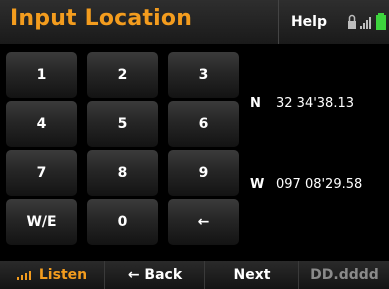 This screenshot has width=389, height=289. What do you see at coordinates (255, 103) in the screenshot?
I see `latitude-hemisphere: N` at bounding box center [255, 103].